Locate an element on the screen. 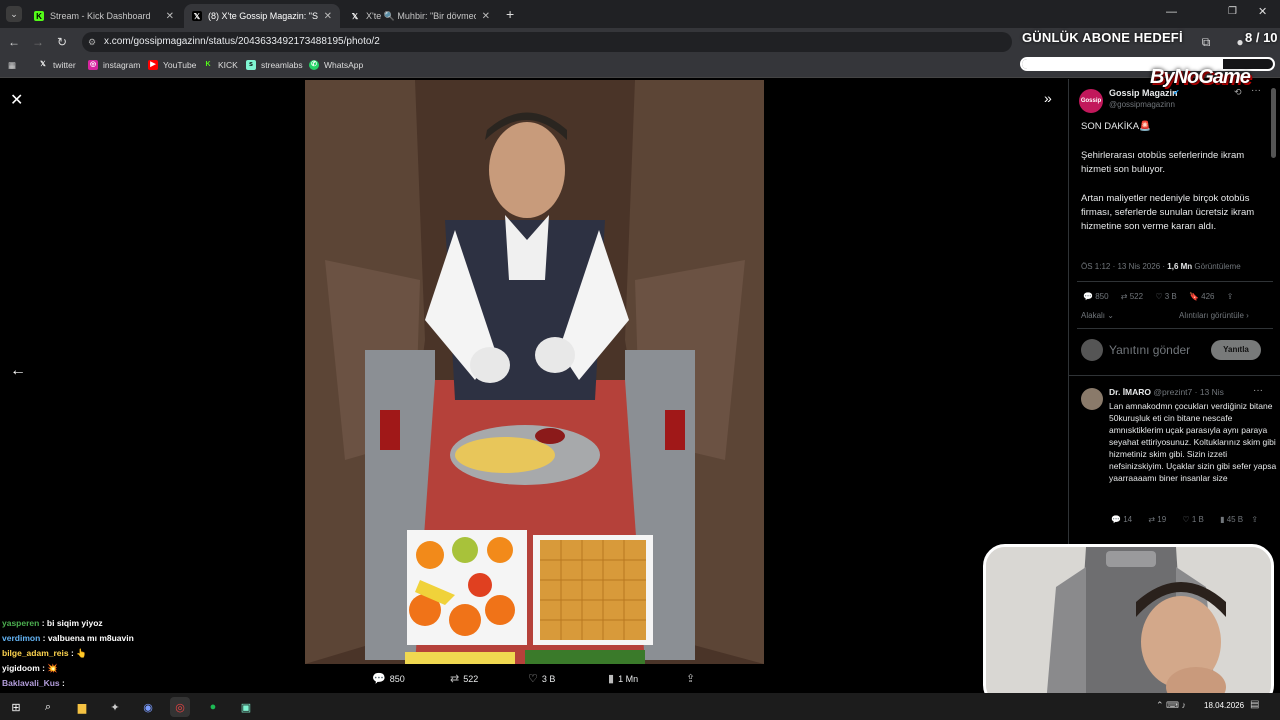 The width and height of the screenshot is (1280, 720). apps-icon: ▦ is located at coordinates (12, 65).